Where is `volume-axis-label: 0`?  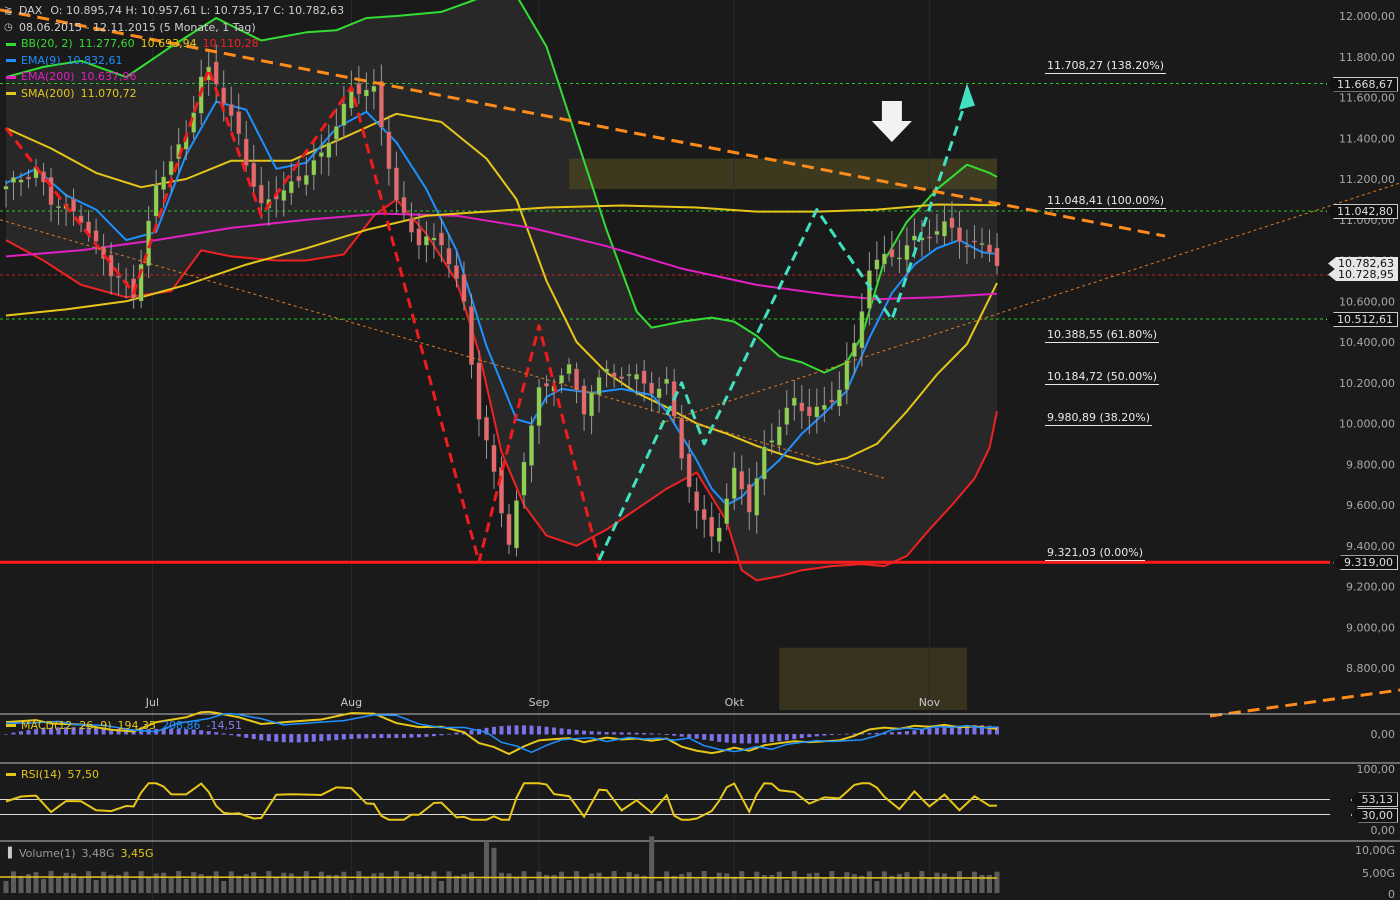
volume-axis-label: 0 is located at coordinates (1391, 894).